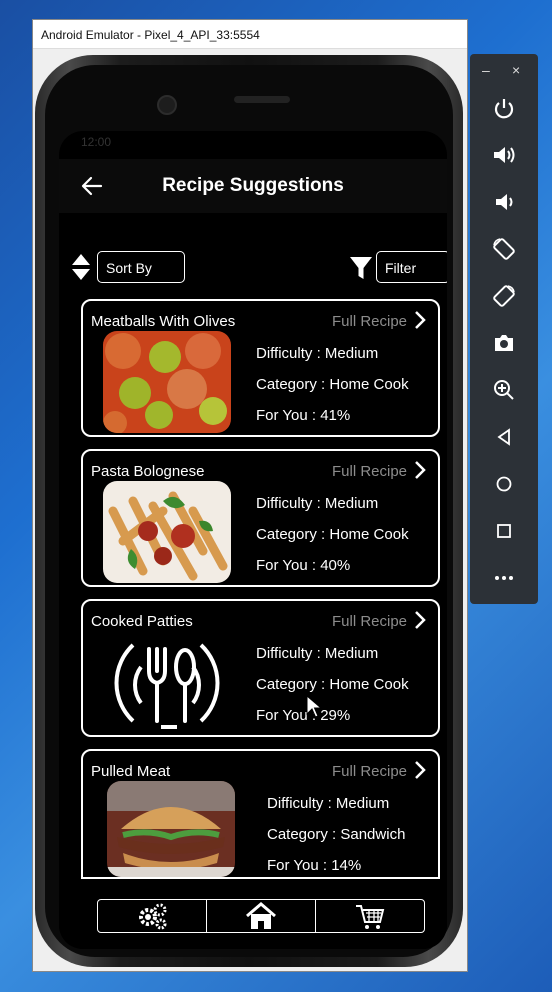  Describe the element at coordinates (142, 621) in the screenshot. I see `recipe-name: Cooked Patties` at that location.